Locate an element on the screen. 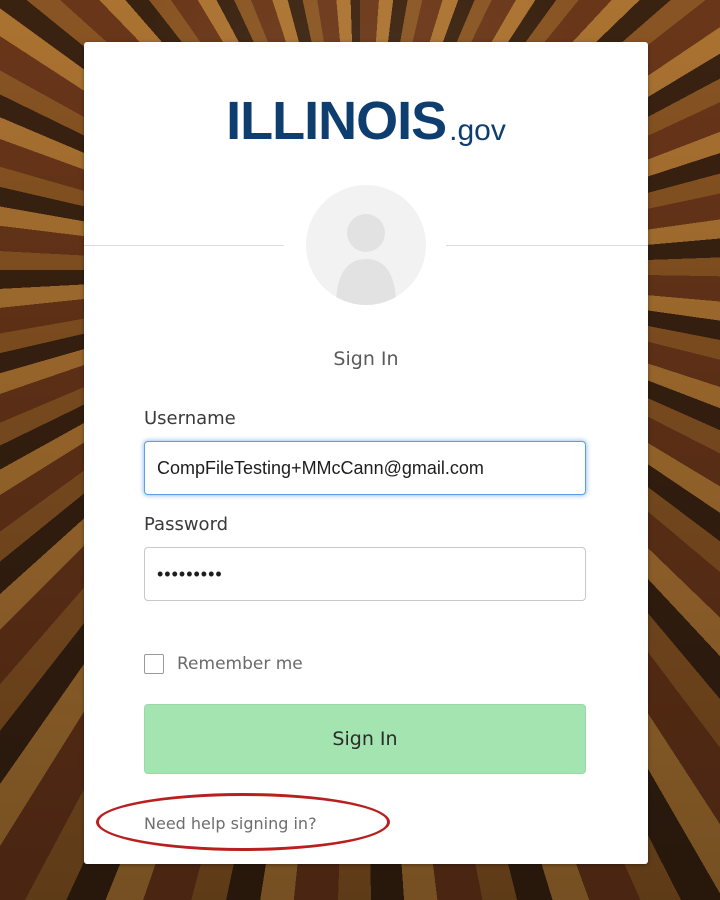 The width and height of the screenshot is (720, 900). illinois-gov-logo: ILLINOIS .gov is located at coordinates (366, 118).